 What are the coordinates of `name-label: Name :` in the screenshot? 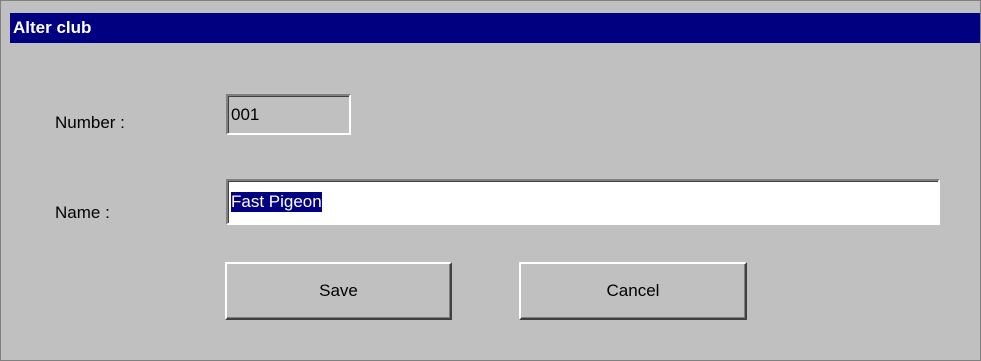 It's located at (82, 212).